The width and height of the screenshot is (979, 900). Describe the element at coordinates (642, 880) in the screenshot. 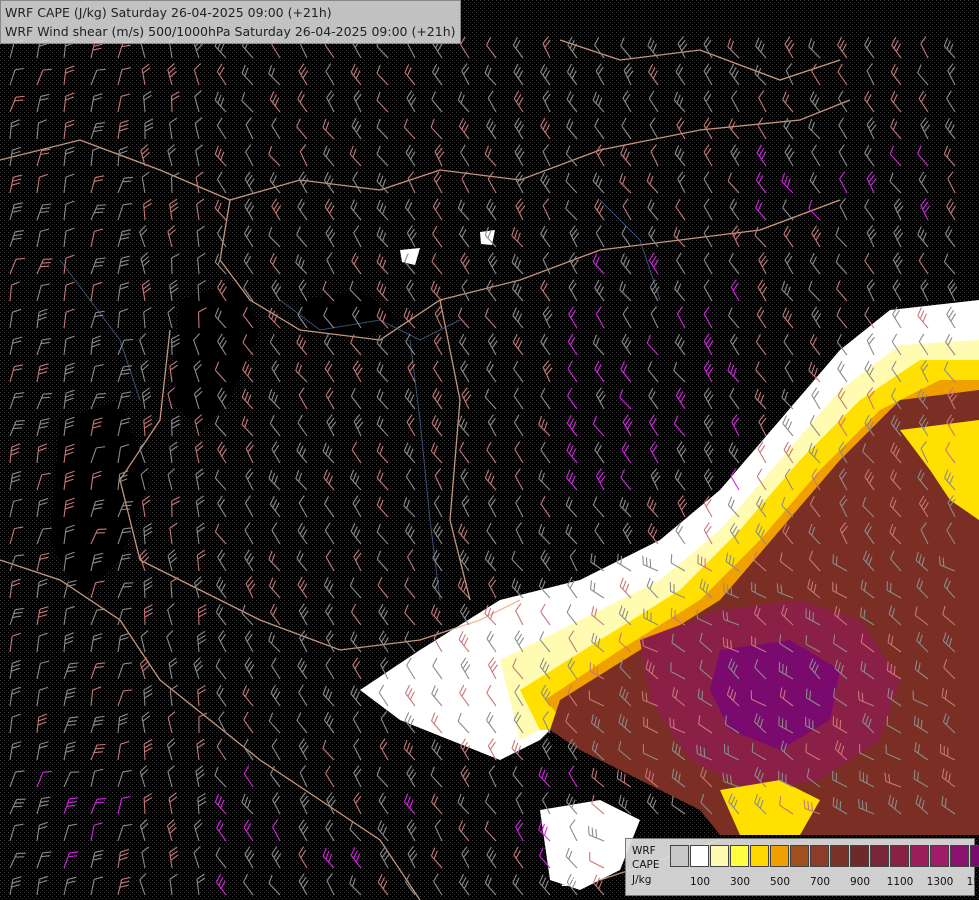

I see `legend-unit-label: J/kg` at that location.